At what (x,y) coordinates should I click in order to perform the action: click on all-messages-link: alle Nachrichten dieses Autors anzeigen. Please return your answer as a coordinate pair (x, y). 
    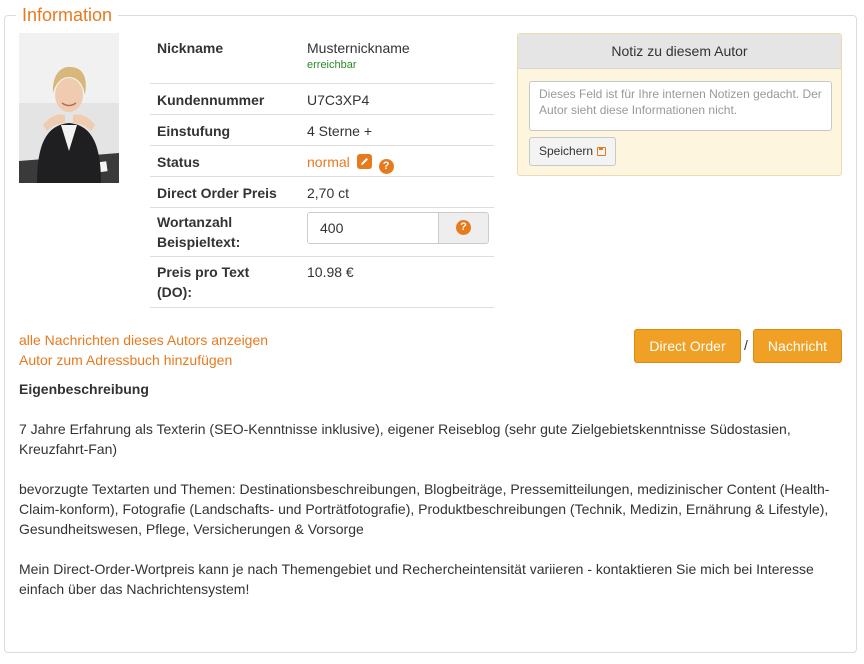
    Looking at the image, I should click on (143, 340).